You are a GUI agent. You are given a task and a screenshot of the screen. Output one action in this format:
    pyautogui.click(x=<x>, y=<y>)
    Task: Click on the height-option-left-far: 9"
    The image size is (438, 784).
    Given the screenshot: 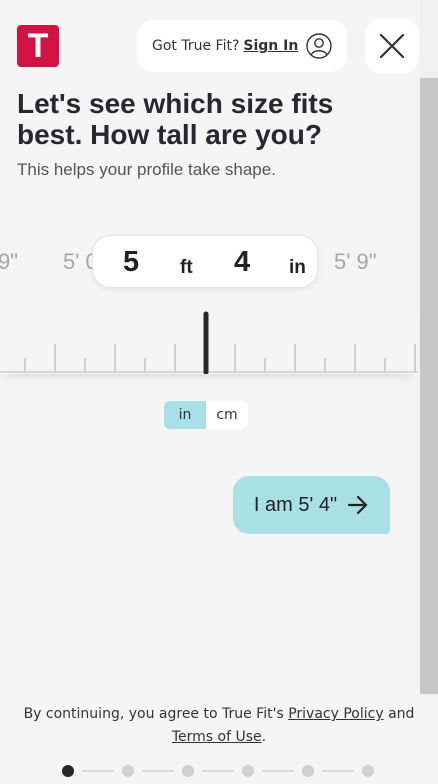 What is the action you would take?
    pyautogui.click(x=9, y=262)
    